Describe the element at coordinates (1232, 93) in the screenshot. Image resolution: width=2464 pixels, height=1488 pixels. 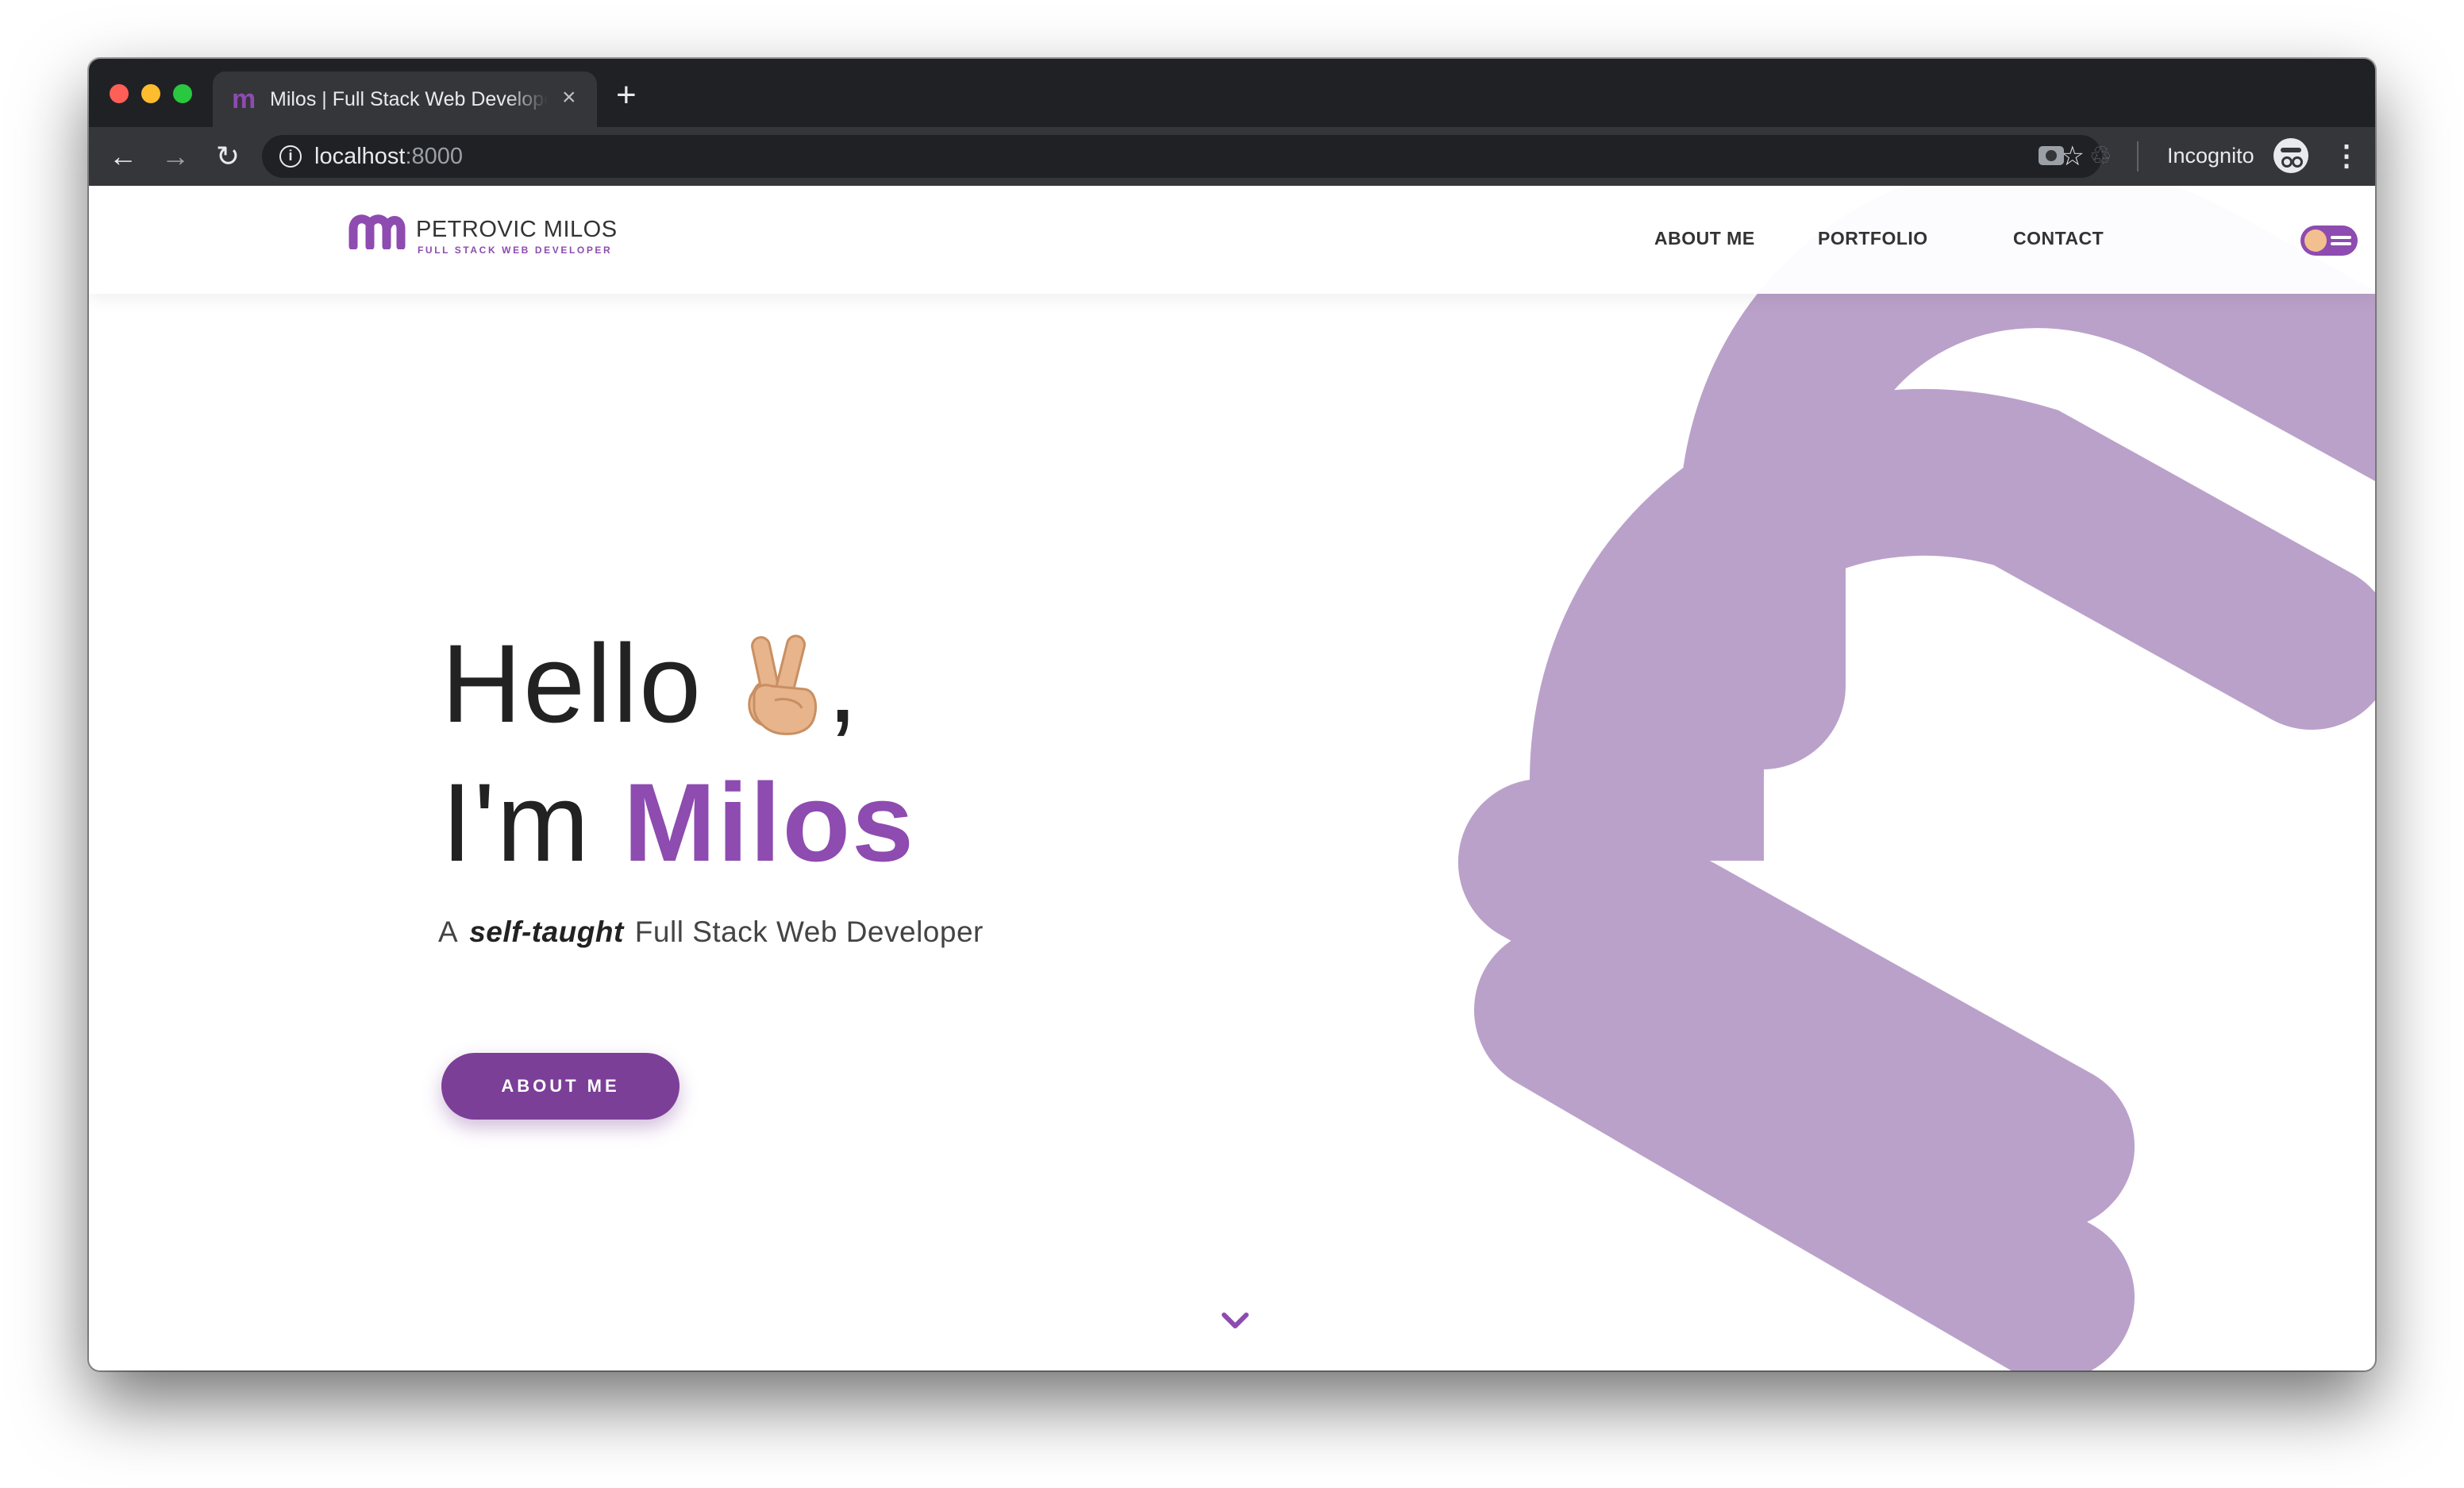
I see `tab-strip: m Milos | Full Stack Web Developer × +` at that location.